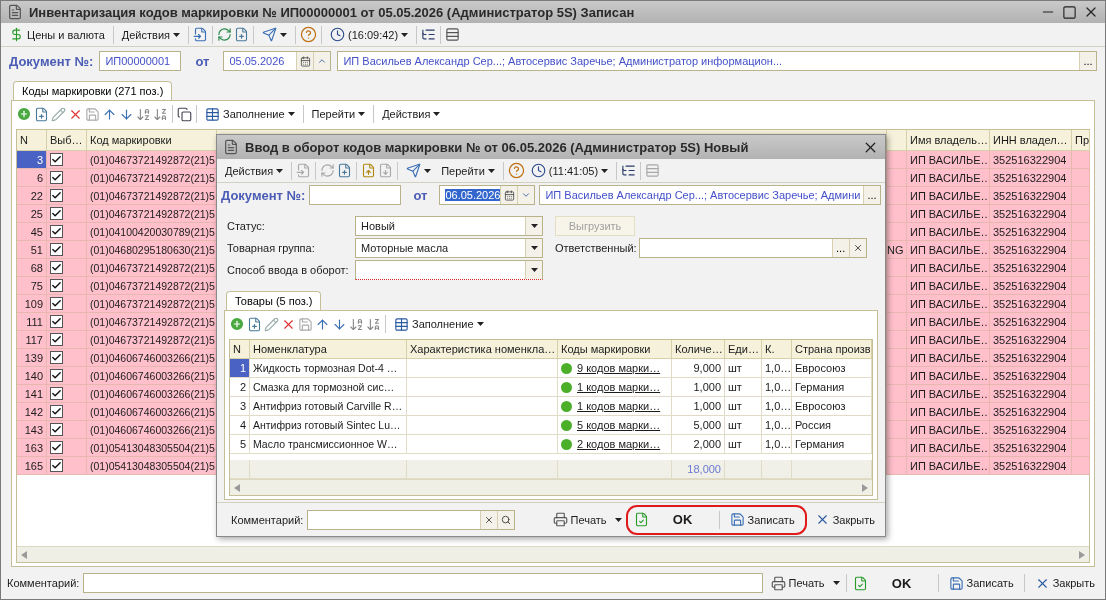 The height and width of the screenshot is (600, 1106). What do you see at coordinates (737, 519) in the screenshot?
I see `save-icon` at bounding box center [737, 519].